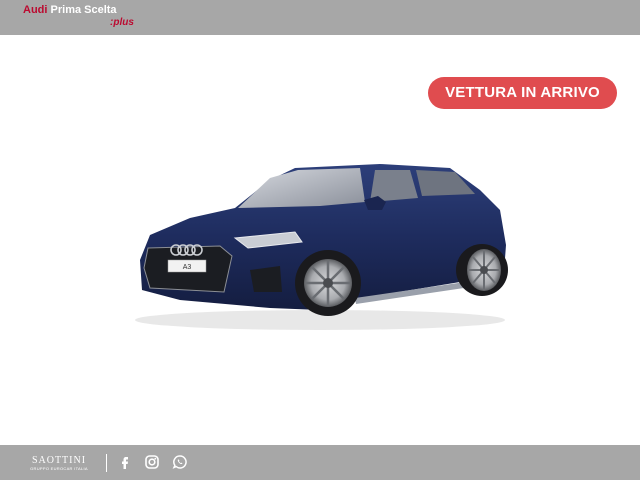 This screenshot has width=640, height=480. Describe the element at coordinates (320, 17) in the screenshot. I see `header-bar: Audi Prima Scelta :plus` at that location.